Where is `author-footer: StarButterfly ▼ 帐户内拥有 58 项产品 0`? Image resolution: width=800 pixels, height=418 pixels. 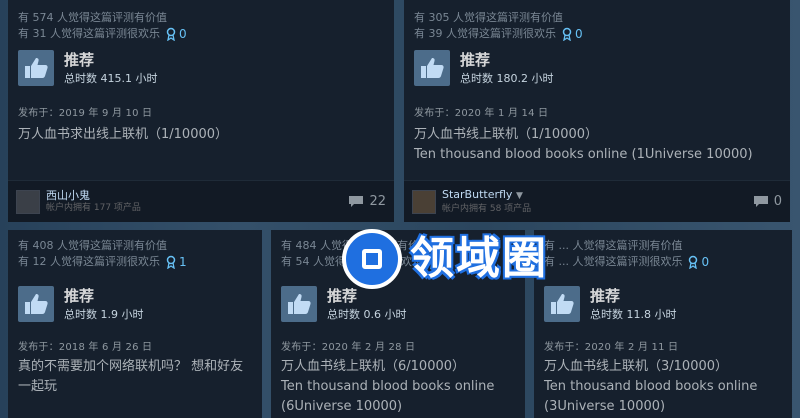
author-footer: StarButterfly ▼ 帐户内拥有 58 项产品 0 is located at coordinates (597, 201).